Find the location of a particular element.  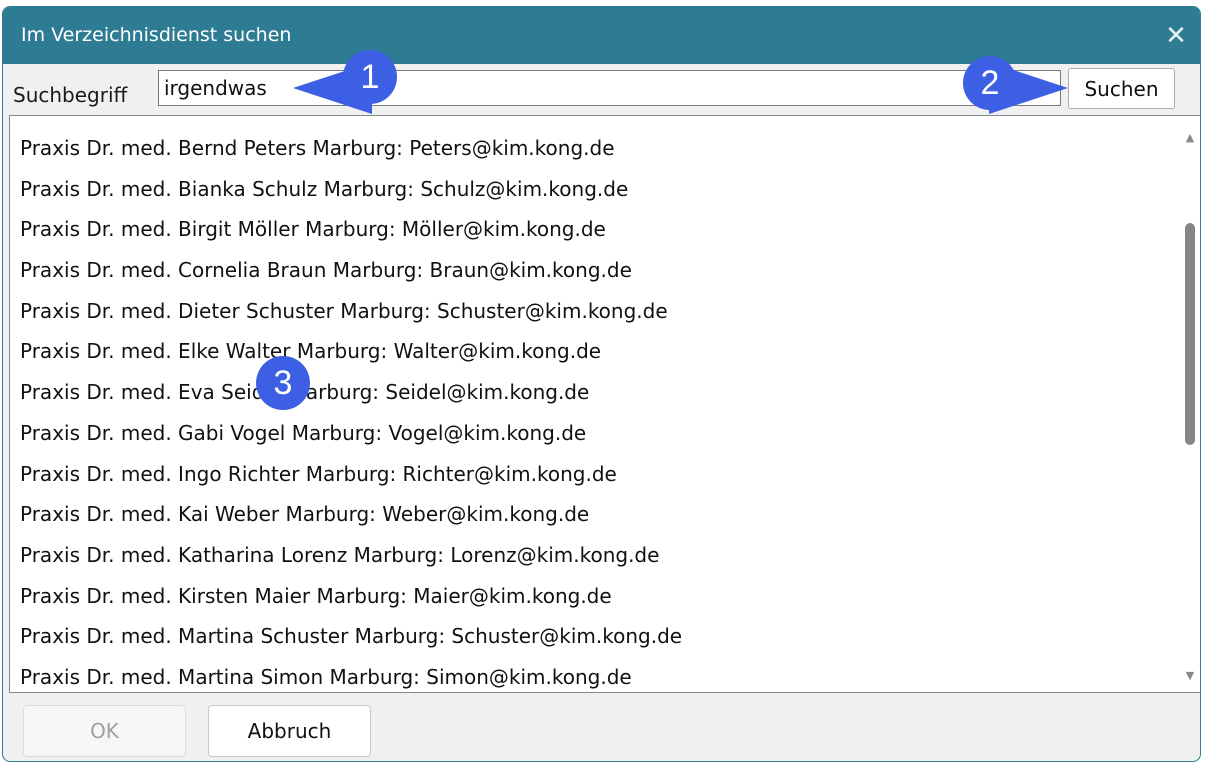

annotation-marker-1: 1 is located at coordinates (370, 77).